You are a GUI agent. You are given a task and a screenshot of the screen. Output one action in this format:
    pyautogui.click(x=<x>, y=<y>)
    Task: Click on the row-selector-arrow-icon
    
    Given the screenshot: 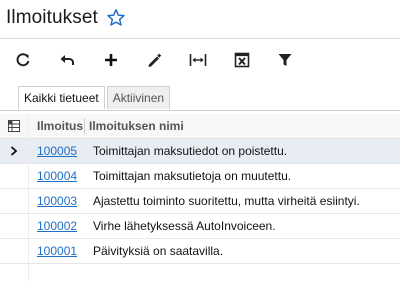 What is the action you would take?
    pyautogui.click(x=14, y=151)
    